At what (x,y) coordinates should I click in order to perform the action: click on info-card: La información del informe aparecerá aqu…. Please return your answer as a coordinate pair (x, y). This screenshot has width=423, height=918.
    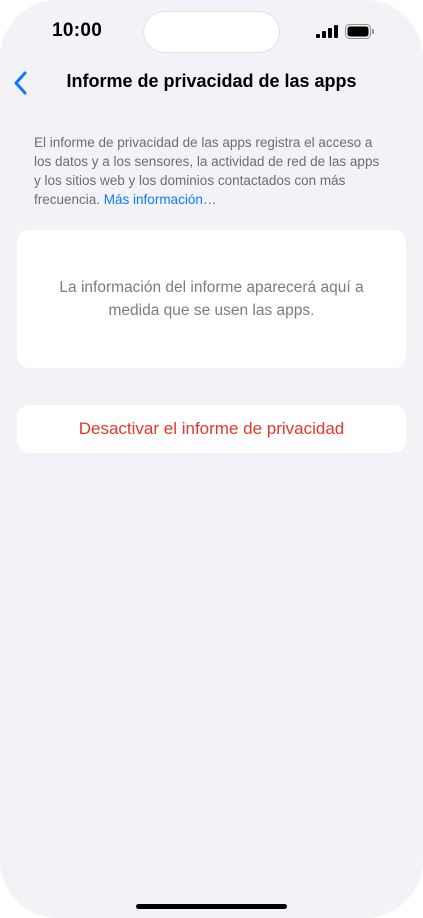
    Looking at the image, I should click on (211, 299).